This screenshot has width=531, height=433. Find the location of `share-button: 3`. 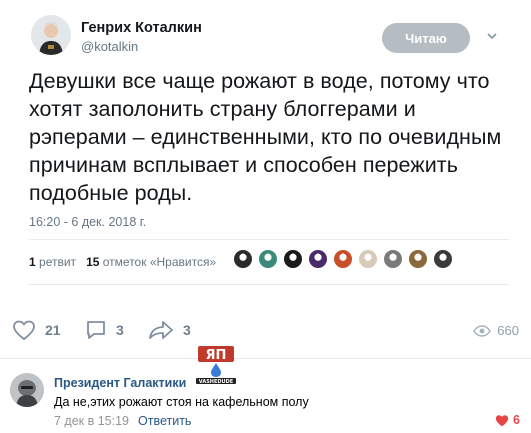

share-button: 3 is located at coordinates (169, 330).